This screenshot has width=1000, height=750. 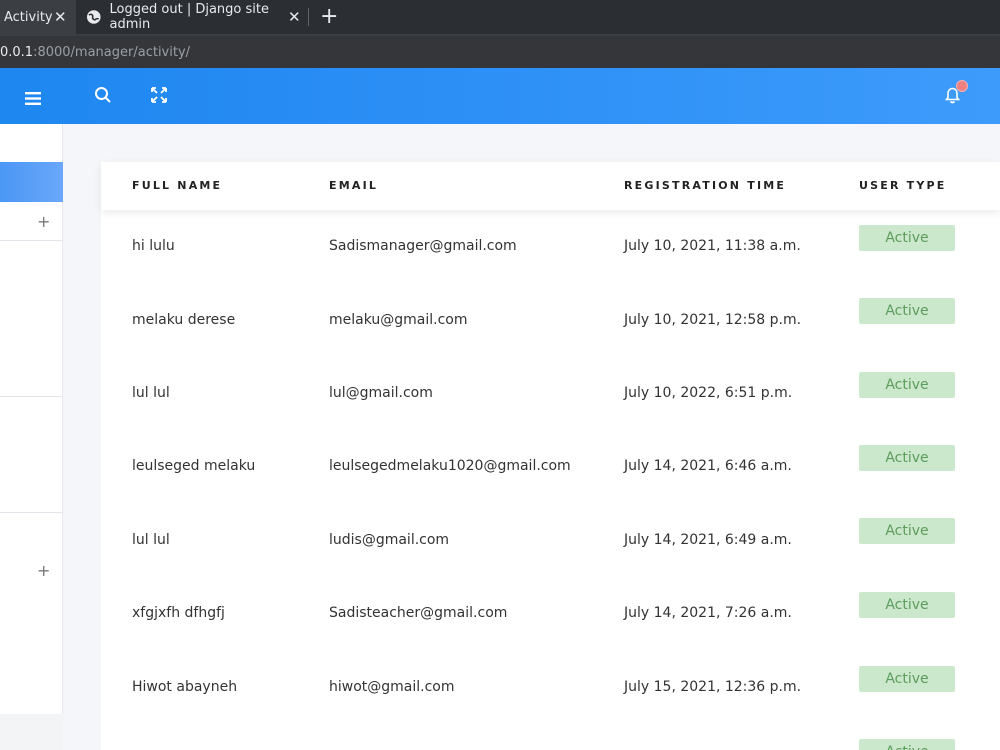 What do you see at coordinates (178, 613) in the screenshot?
I see `cell-name: xfgjxfh dfhgfj` at bounding box center [178, 613].